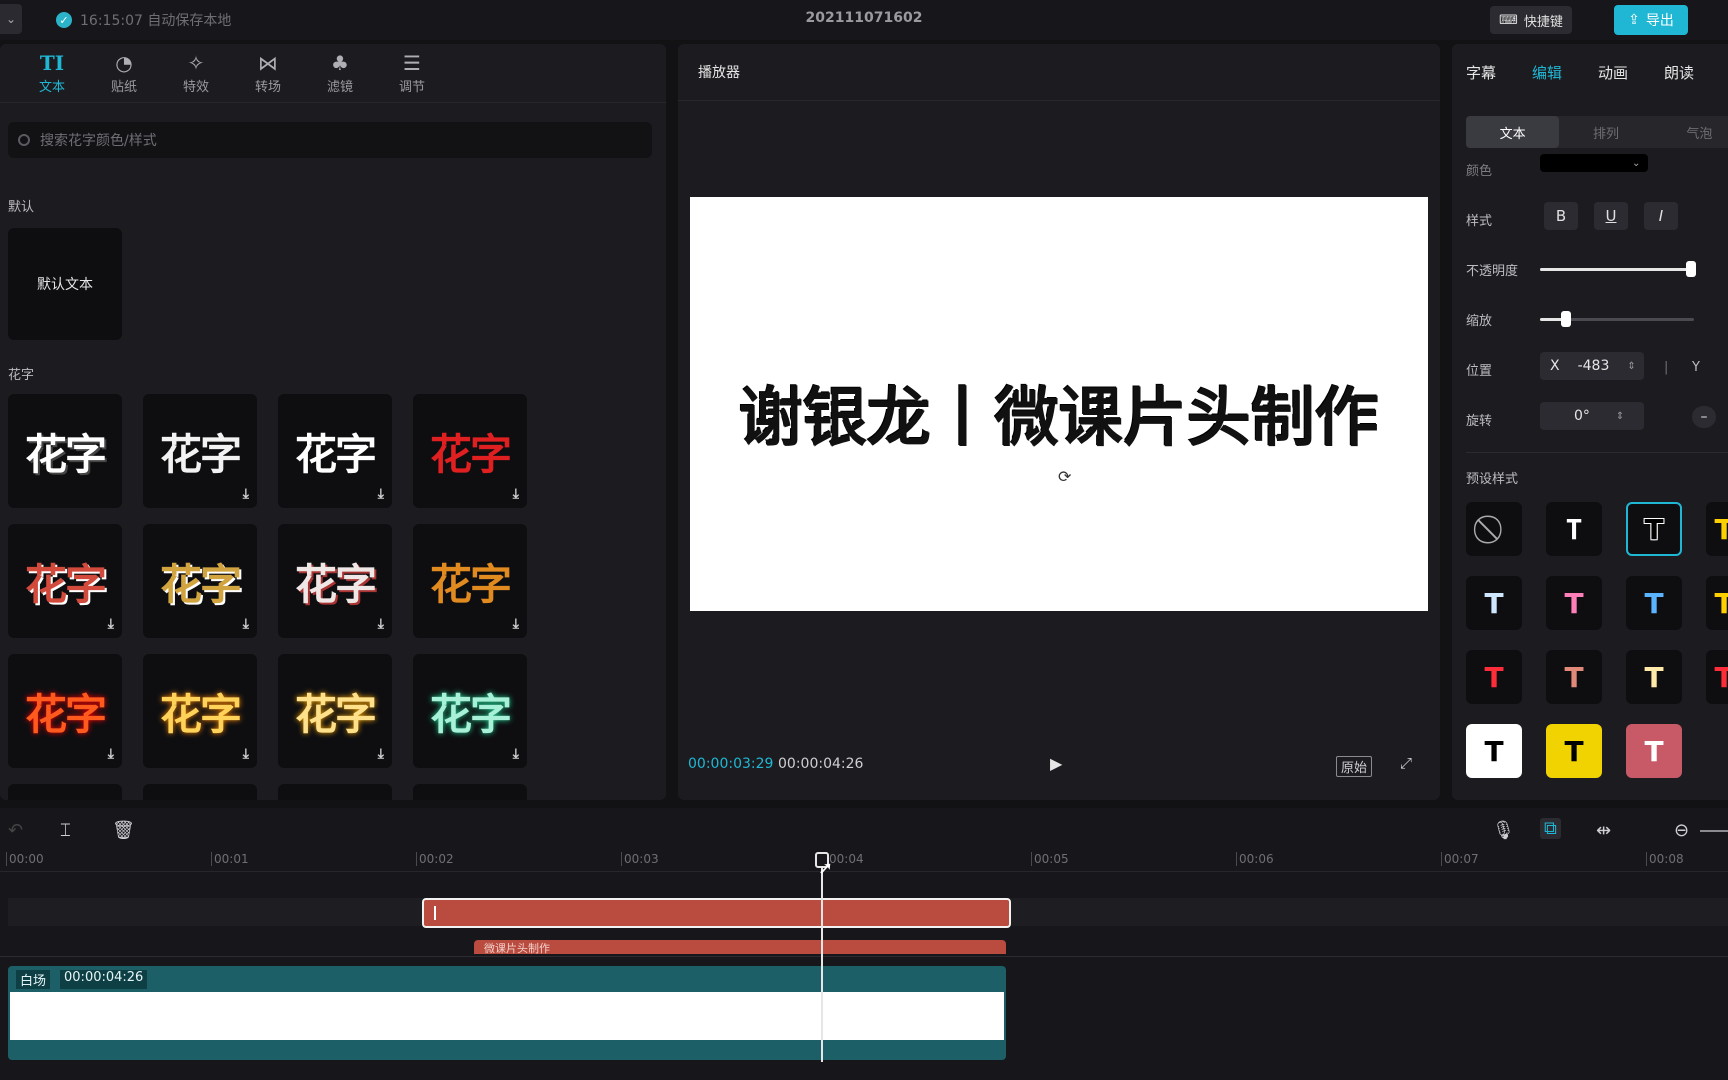 The width and height of the screenshot is (1728, 1080). I want to click on opacity-knob, so click(1690, 269).